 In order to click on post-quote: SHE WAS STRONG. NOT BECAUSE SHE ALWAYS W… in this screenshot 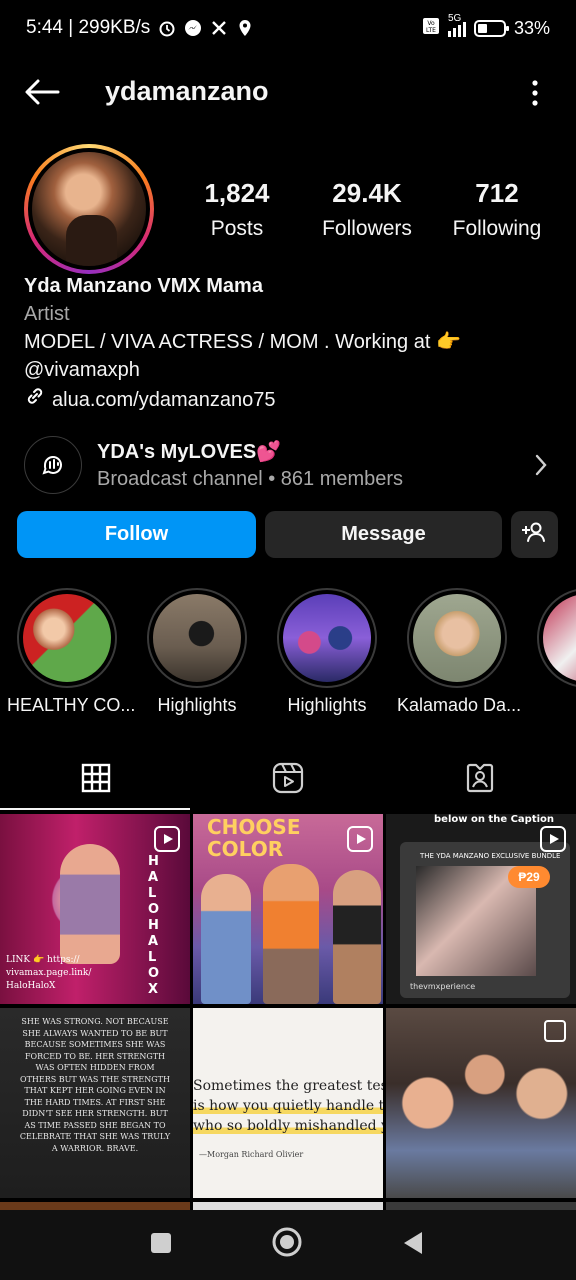, I will do `click(95, 1085)`.